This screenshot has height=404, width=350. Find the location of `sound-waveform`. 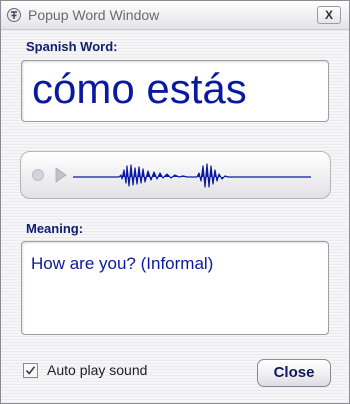

sound-waveform is located at coordinates (192, 175).